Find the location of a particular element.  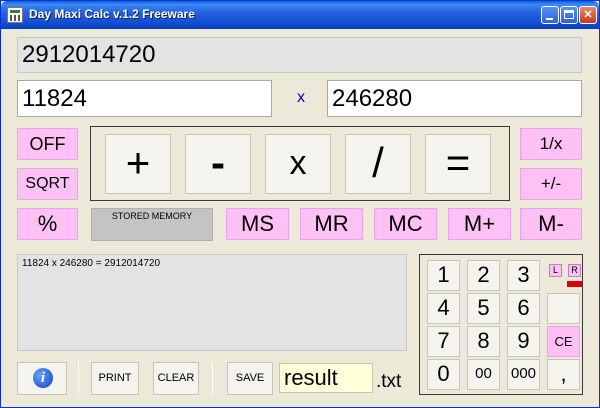

reciprocal-button: 1/x is located at coordinates (551, 144).